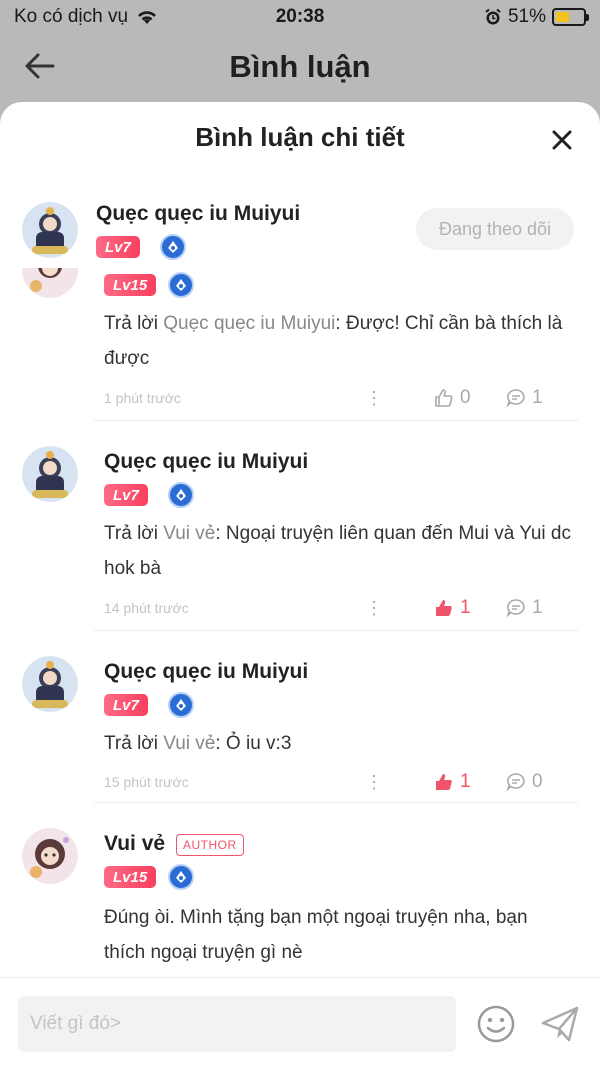 This screenshot has height=1067, width=600. Describe the element at coordinates (341, 782) in the screenshot. I see `reply-meta: 15 phút trước ⋮ 1 0` at that location.